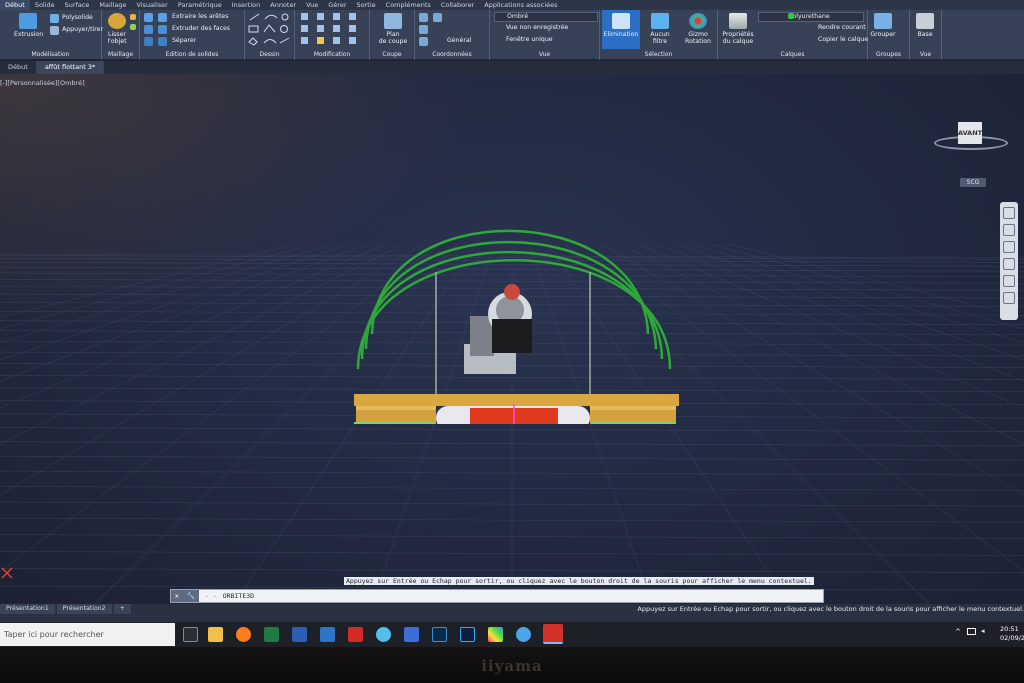 The height and width of the screenshot is (683, 1024). I want to click on nav-customize-icon, so click(1009, 298).